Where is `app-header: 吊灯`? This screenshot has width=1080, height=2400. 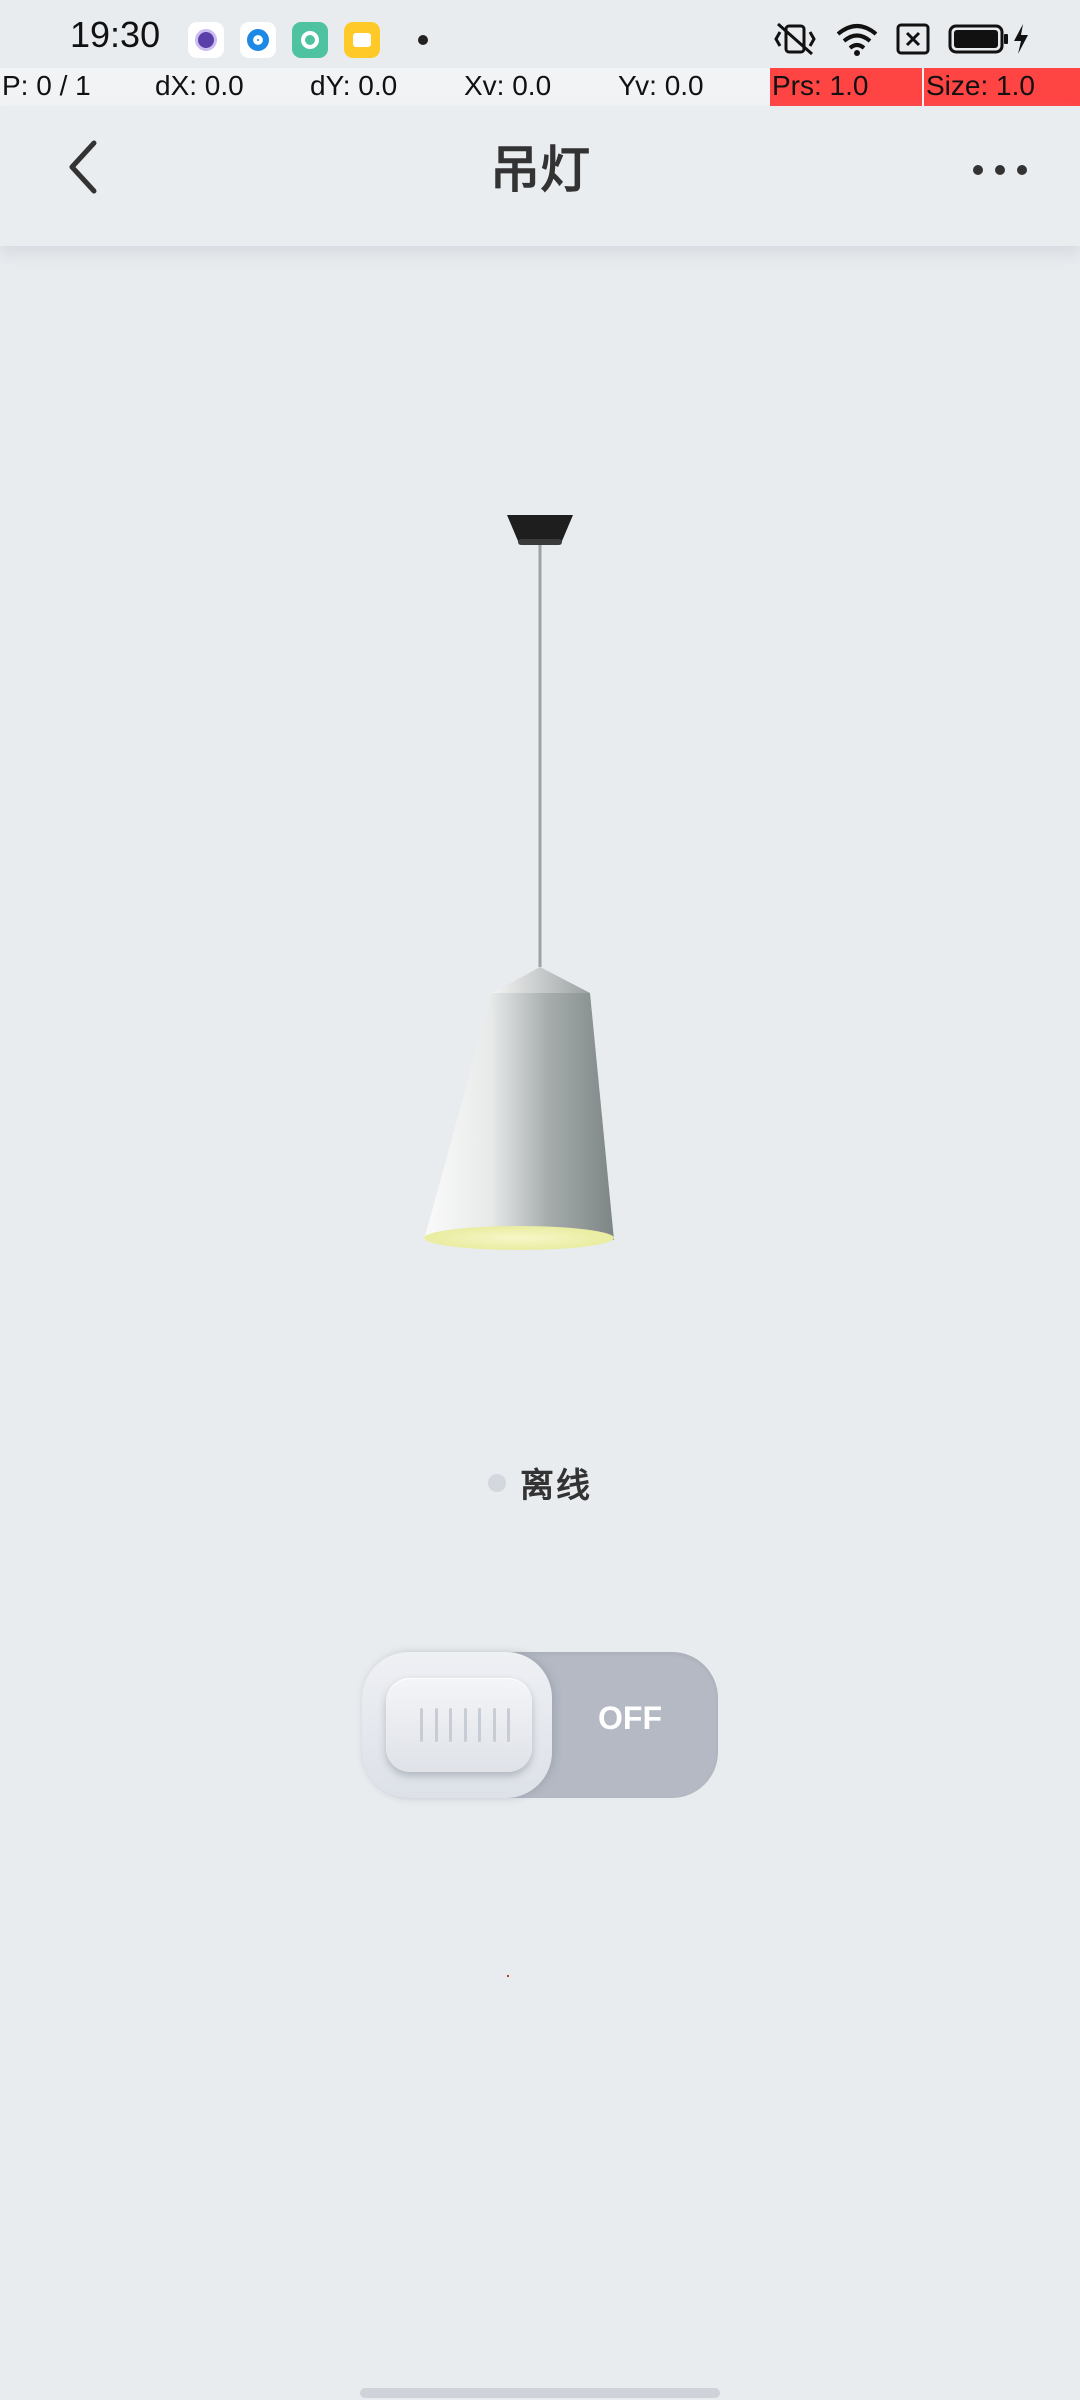 app-header: 吊灯 is located at coordinates (540, 176).